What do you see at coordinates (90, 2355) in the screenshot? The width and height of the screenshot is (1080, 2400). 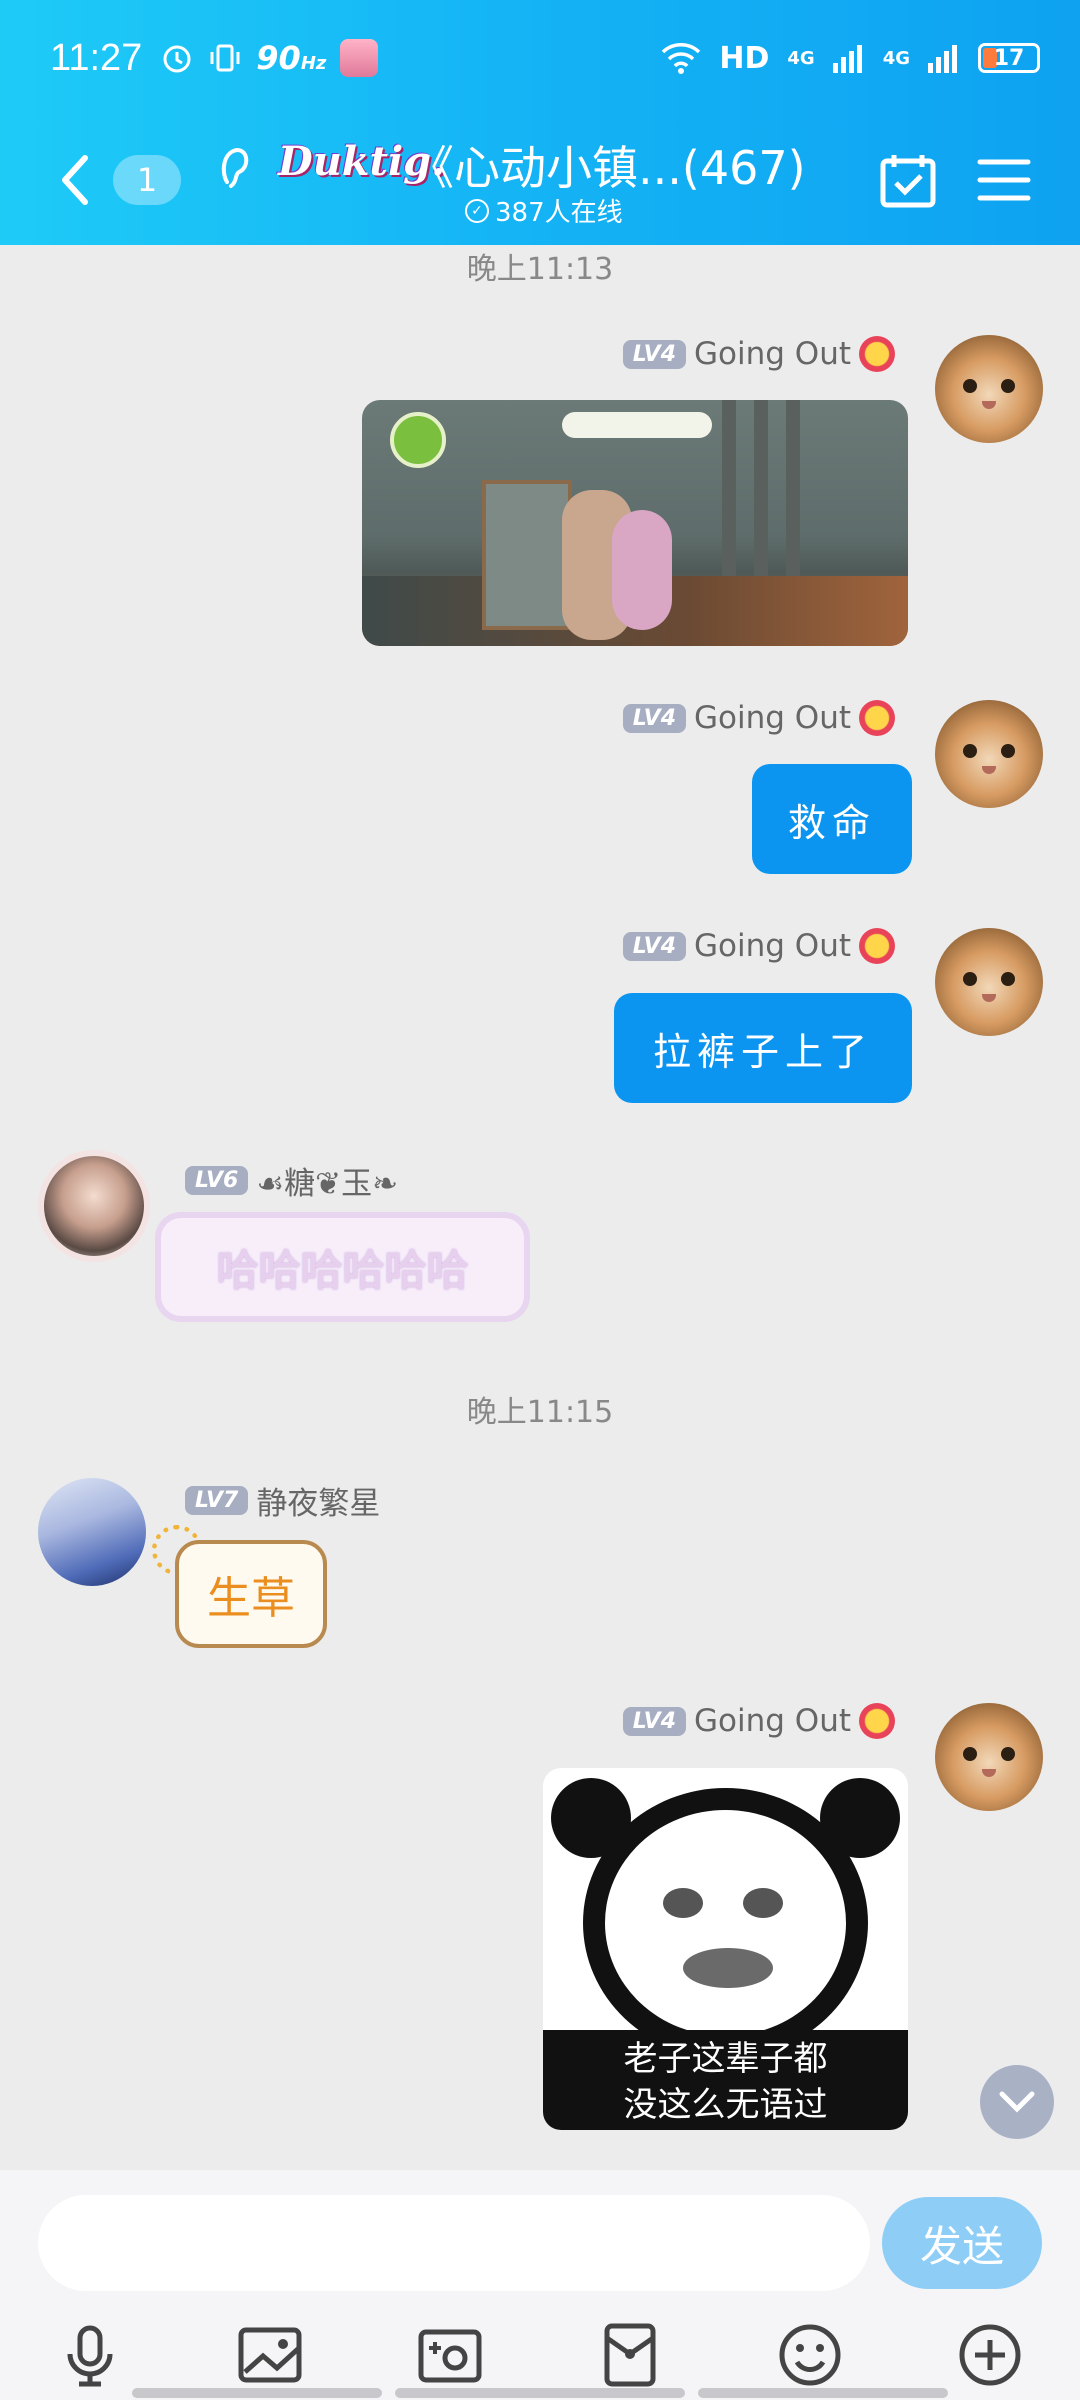 I see `microphone-icon` at bounding box center [90, 2355].